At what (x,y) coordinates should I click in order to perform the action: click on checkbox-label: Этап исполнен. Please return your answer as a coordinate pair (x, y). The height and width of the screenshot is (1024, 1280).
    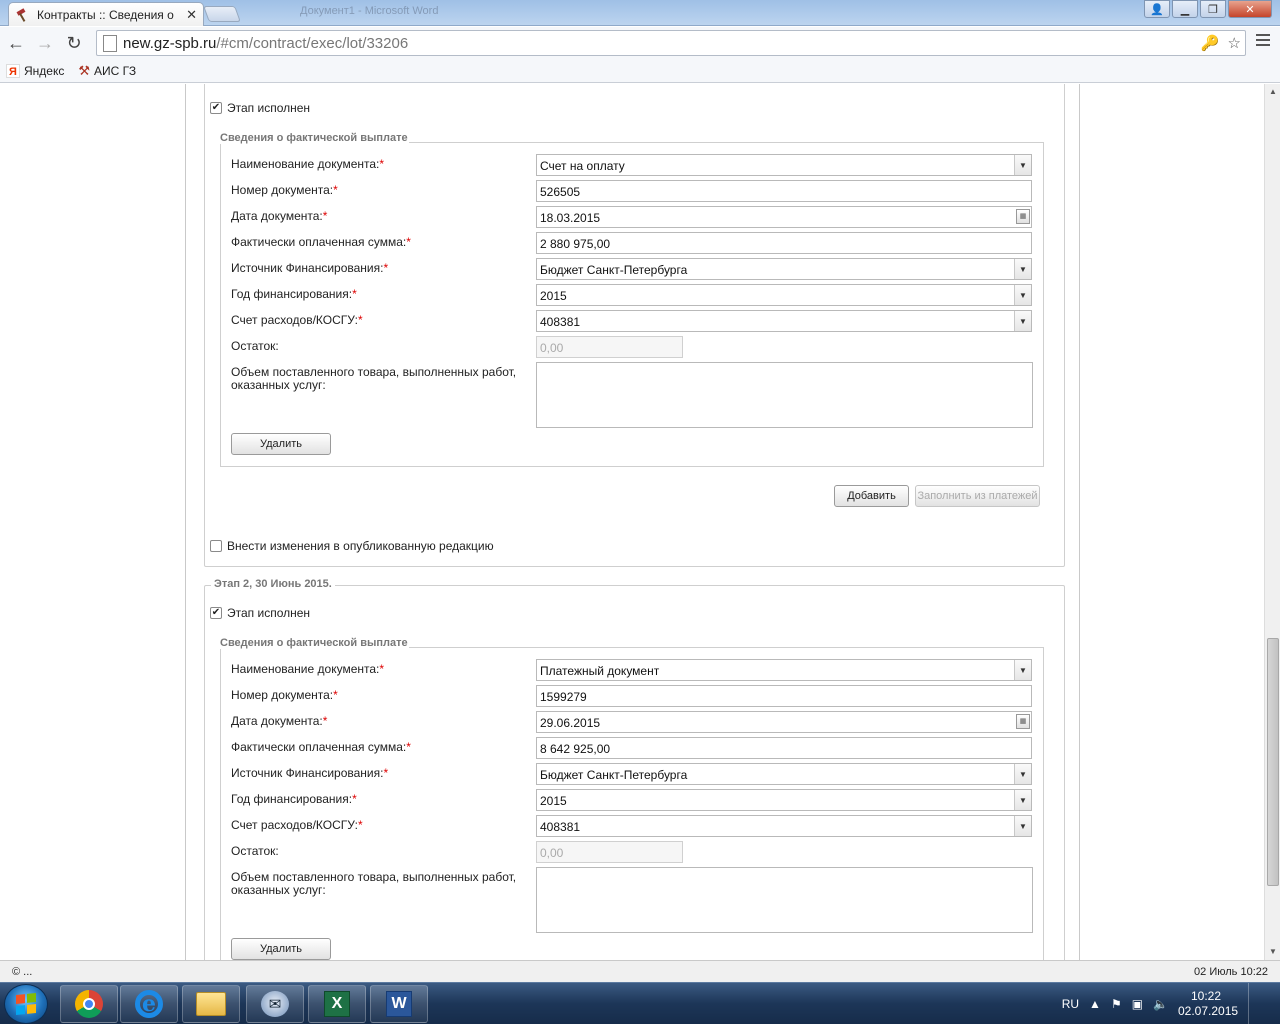
    Looking at the image, I should click on (269, 108).